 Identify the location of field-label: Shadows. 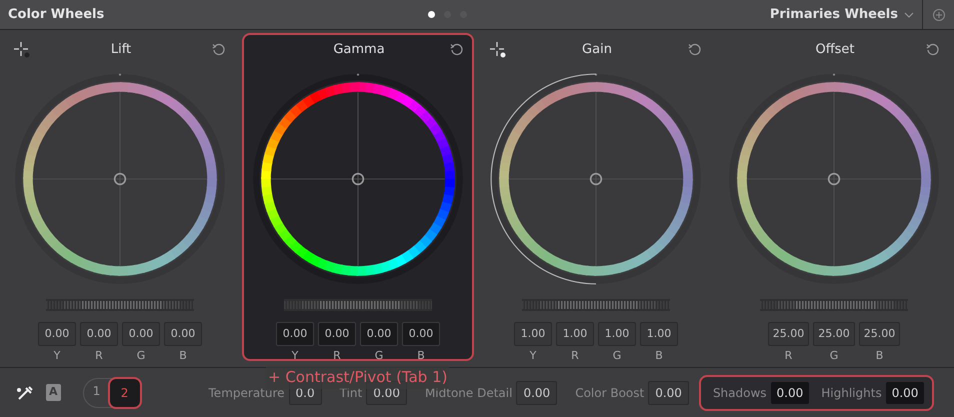
(739, 393).